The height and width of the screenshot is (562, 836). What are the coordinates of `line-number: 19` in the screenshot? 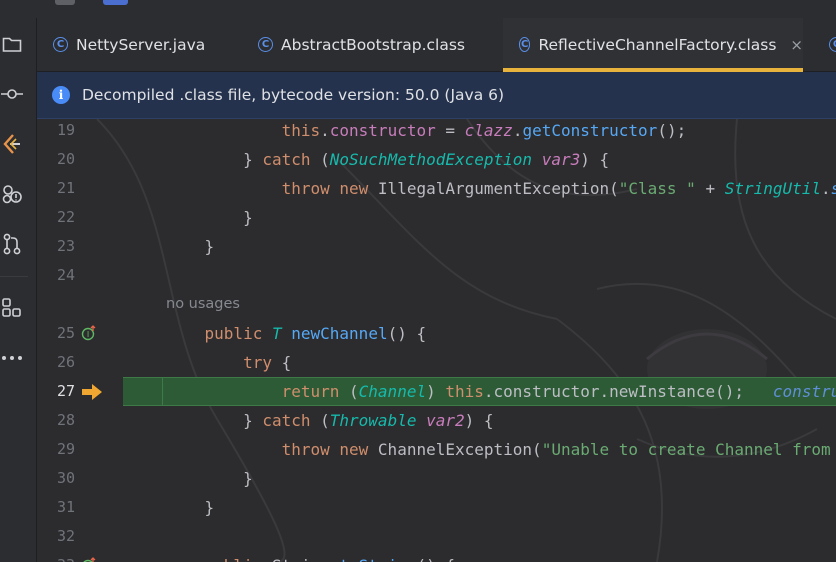 It's located at (56, 132).